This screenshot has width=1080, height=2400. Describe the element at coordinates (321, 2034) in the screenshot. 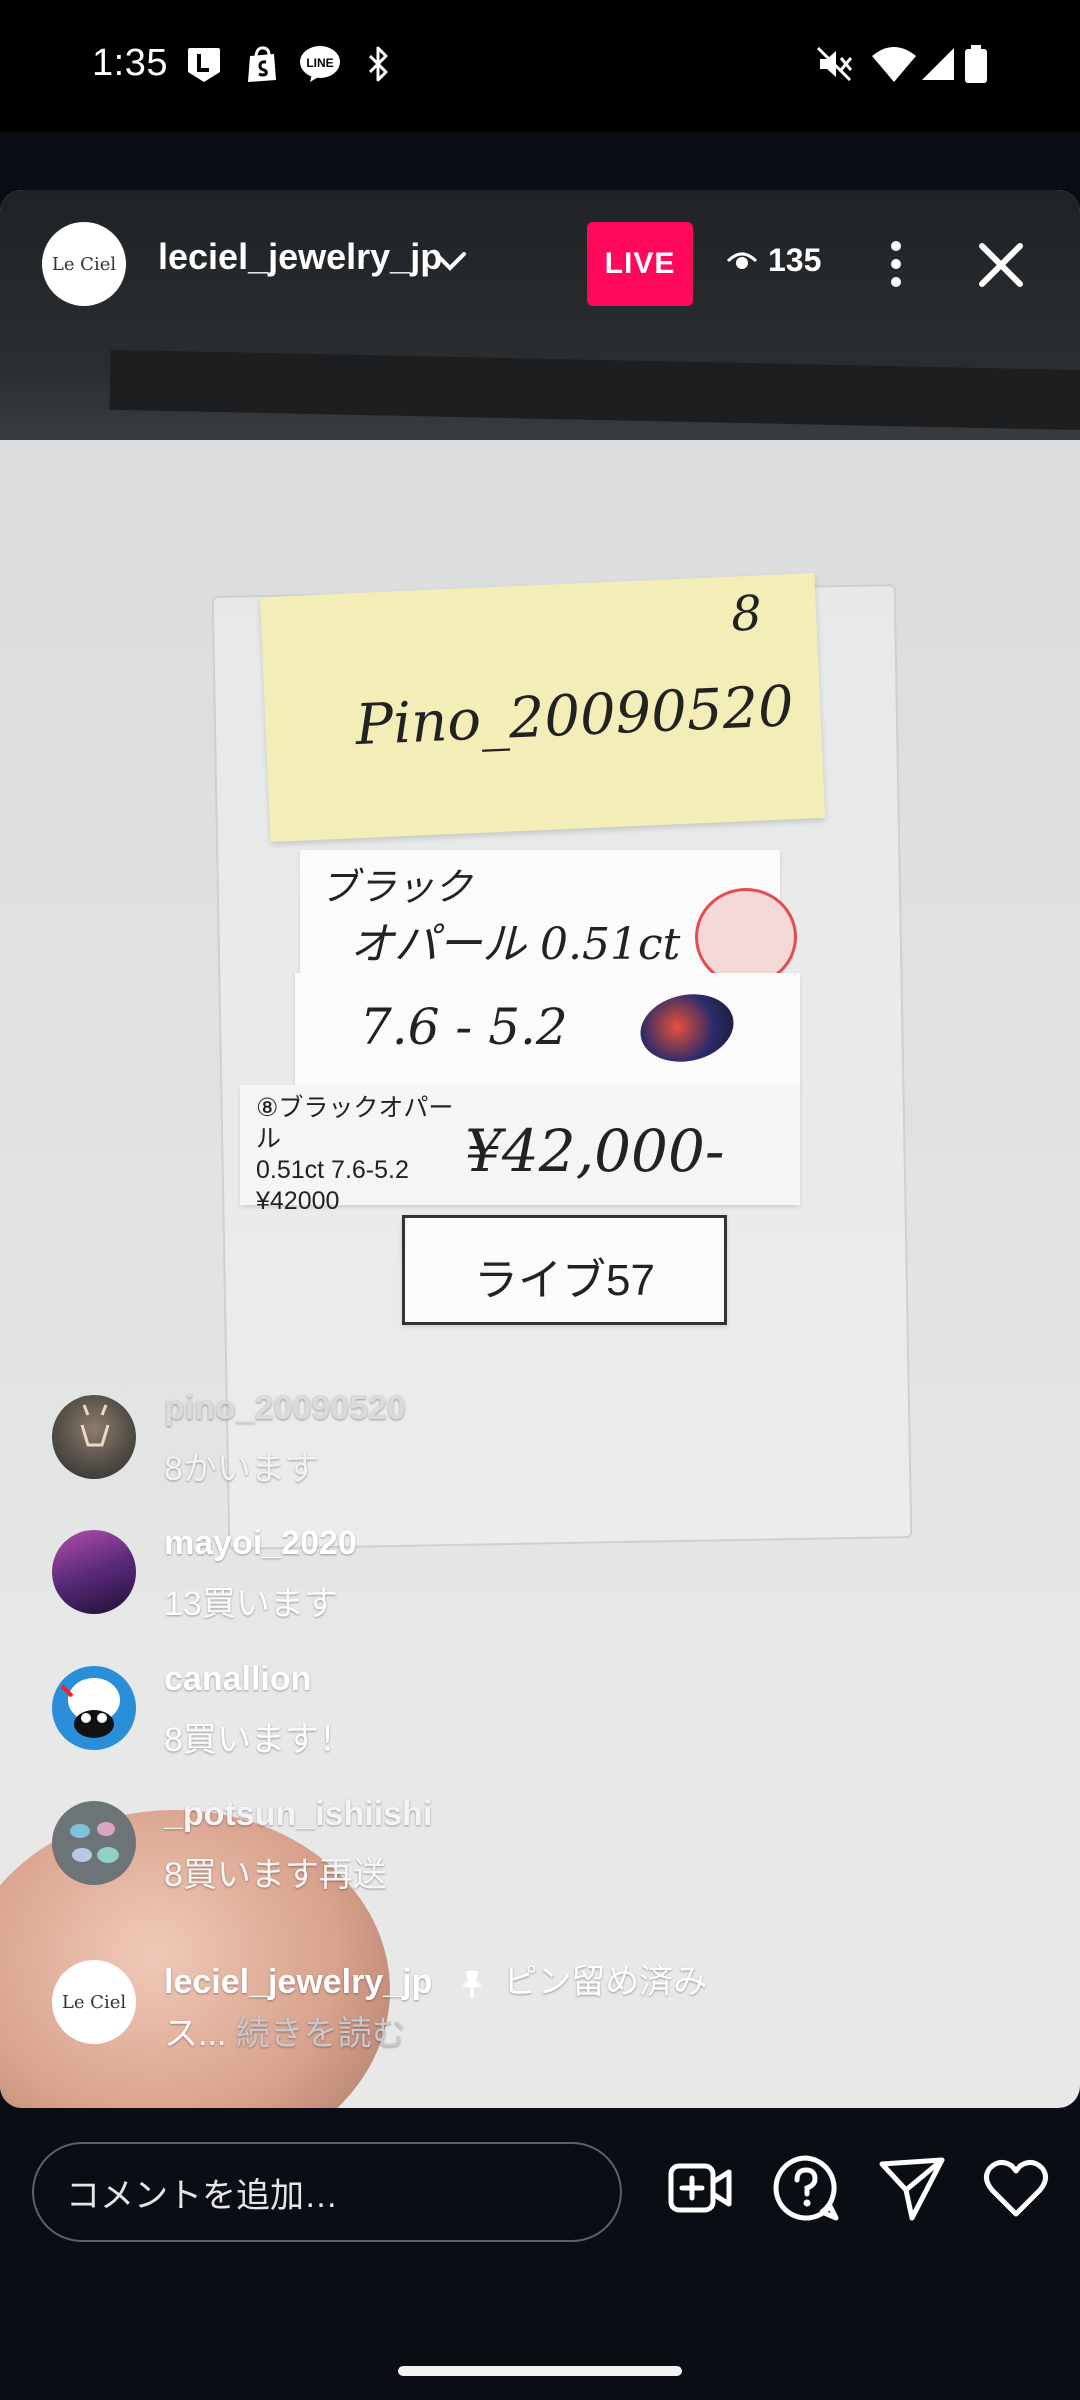

I see `read-more-link: 続きを読む` at that location.